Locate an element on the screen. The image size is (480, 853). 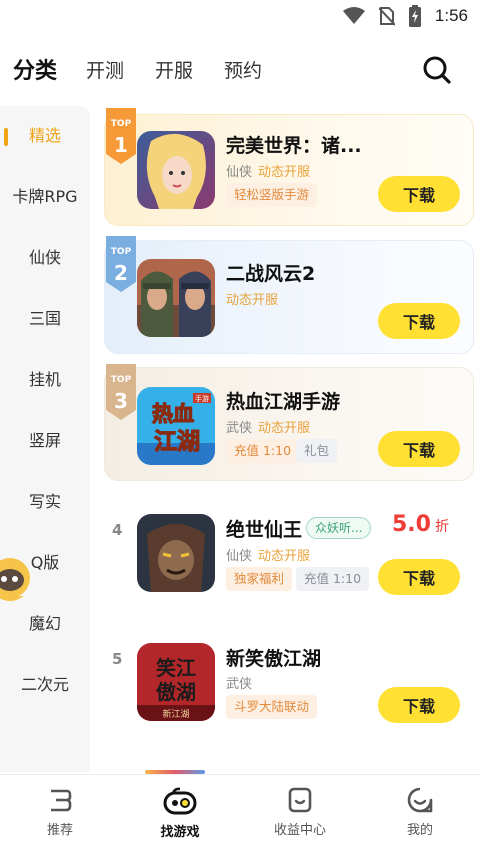
top-1-badge-icon: TOP 1 is located at coordinates (121, 136).